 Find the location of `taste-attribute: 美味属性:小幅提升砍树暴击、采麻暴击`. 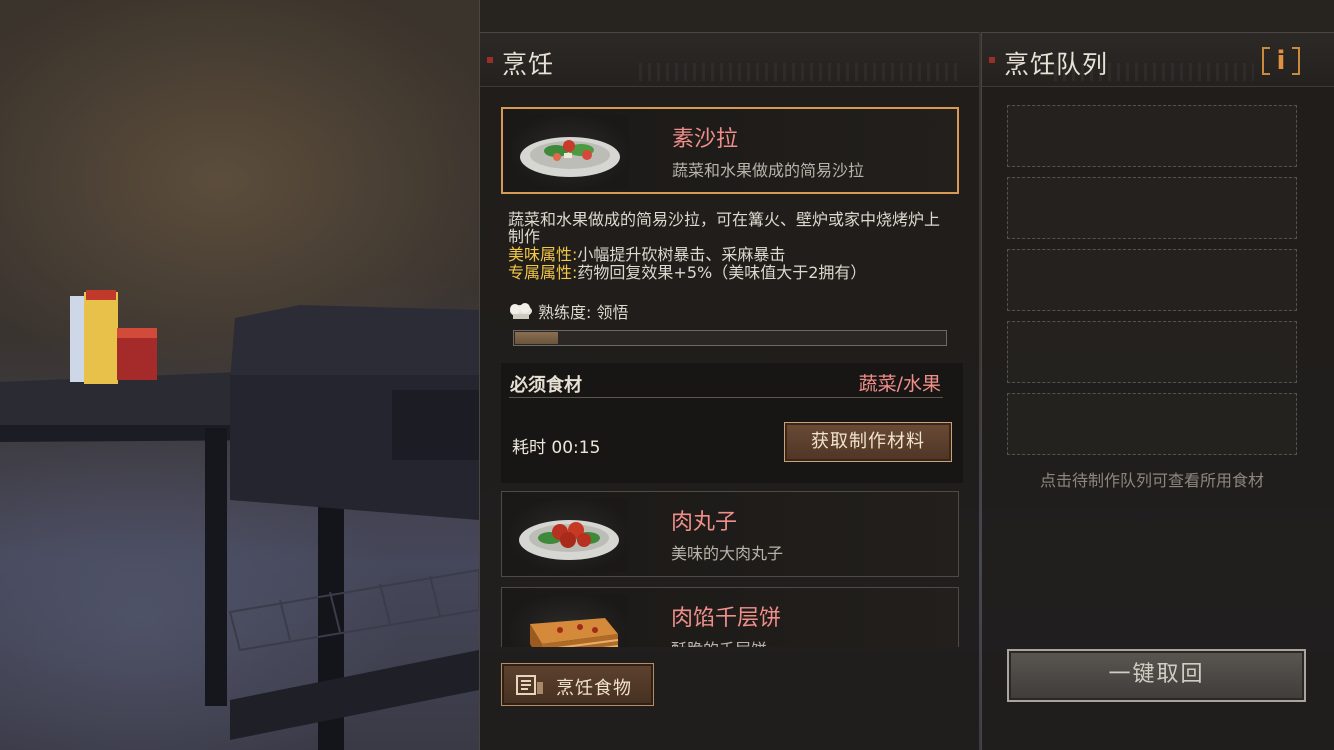

taste-attribute: 美味属性:小幅提升砍树暴击、采麻暴击 is located at coordinates (646, 254).